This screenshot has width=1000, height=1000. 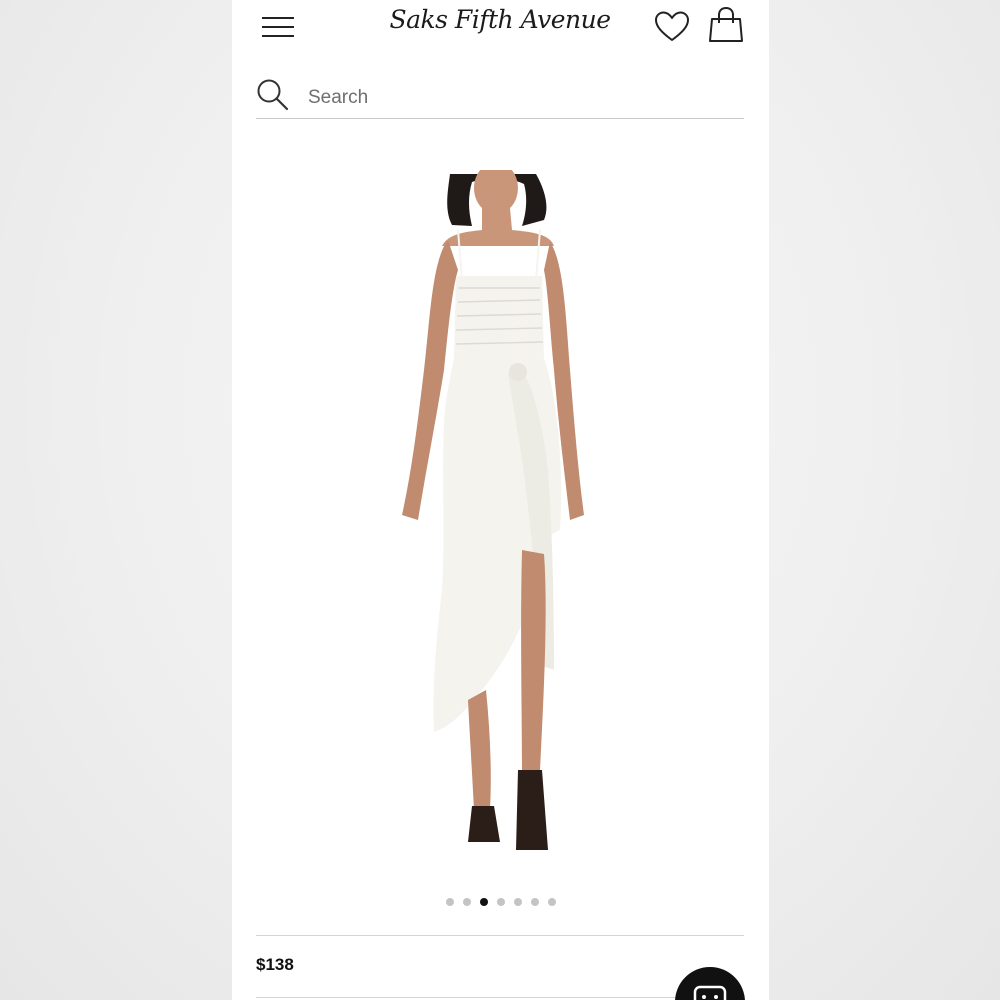 What do you see at coordinates (275, 964) in the screenshot?
I see `product-price: $138` at bounding box center [275, 964].